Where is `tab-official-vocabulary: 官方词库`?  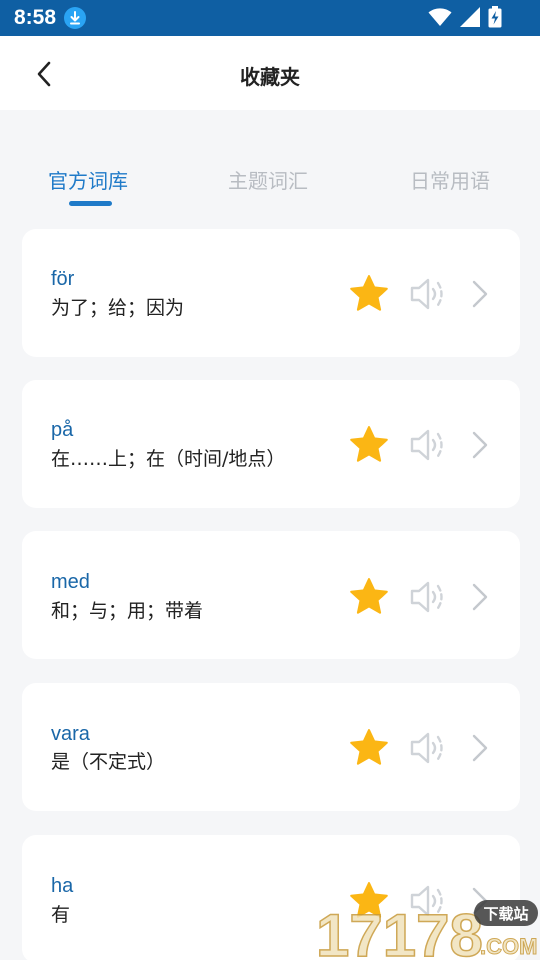
tab-official-vocabulary: 官方词库 is located at coordinates (88, 179).